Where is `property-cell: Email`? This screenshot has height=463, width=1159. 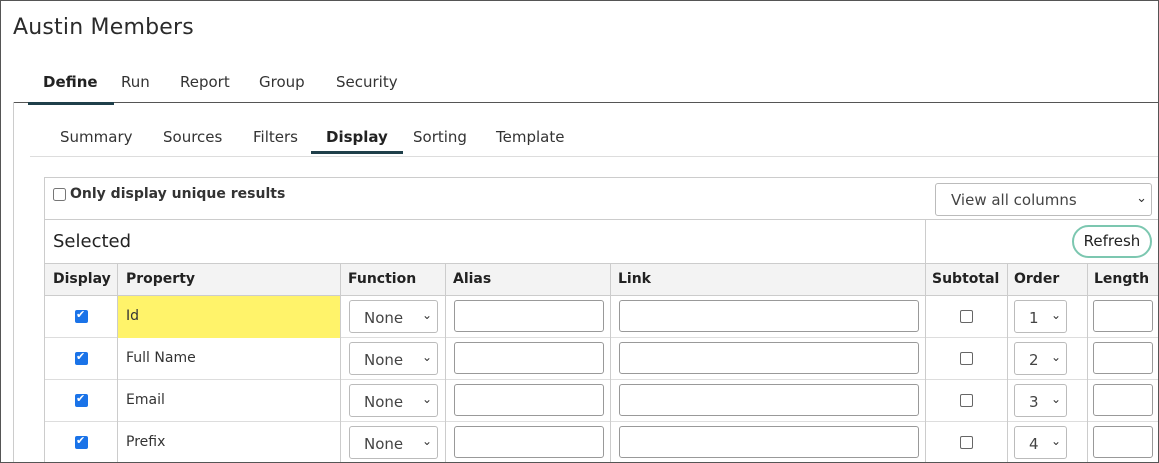
property-cell: Email is located at coordinates (145, 400).